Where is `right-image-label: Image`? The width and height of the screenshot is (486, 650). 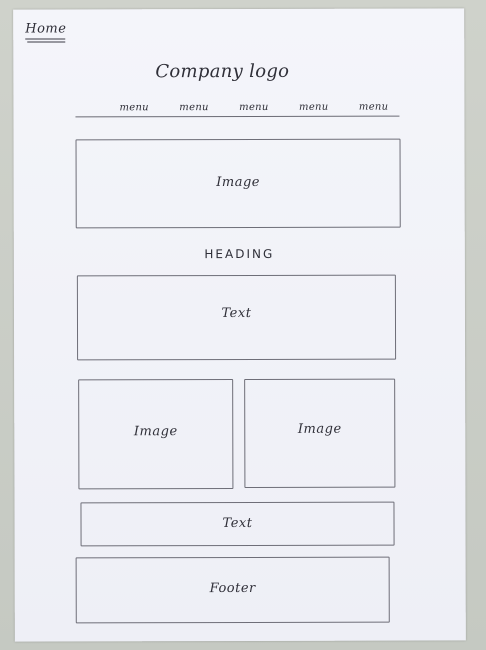
right-image-label: Image is located at coordinates (319, 429).